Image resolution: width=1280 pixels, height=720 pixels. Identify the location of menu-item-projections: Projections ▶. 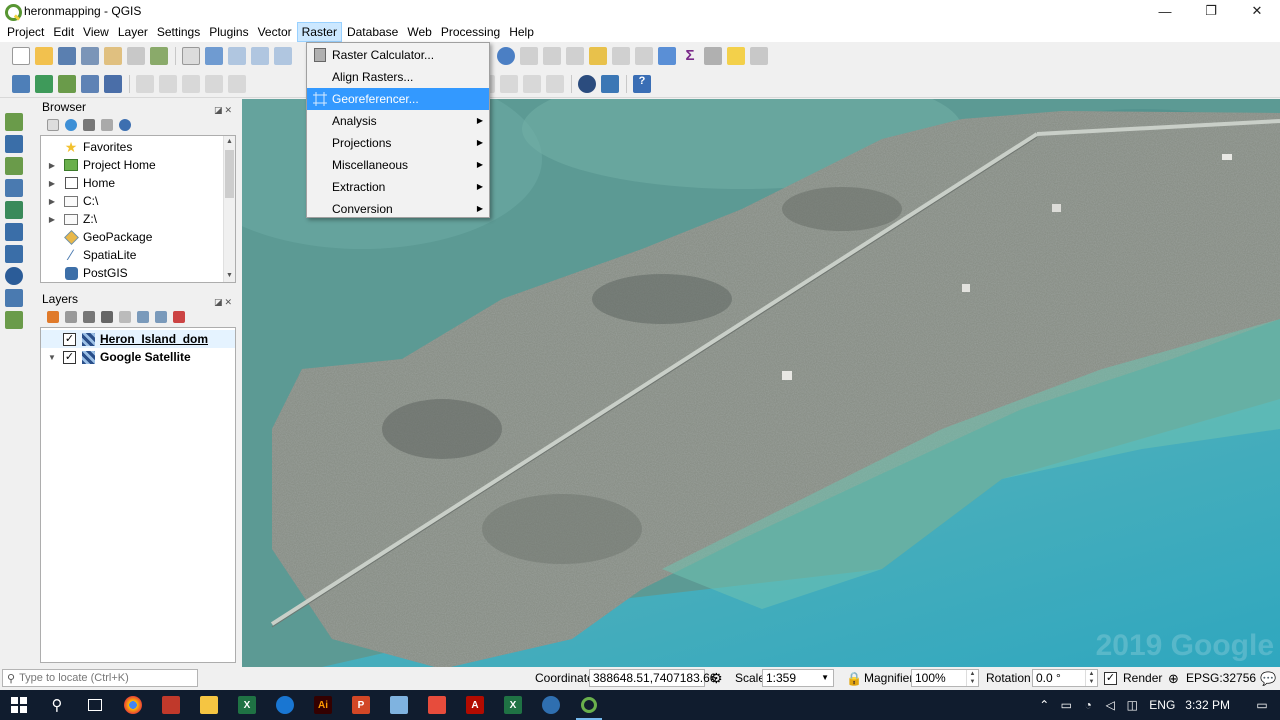
(398, 143).